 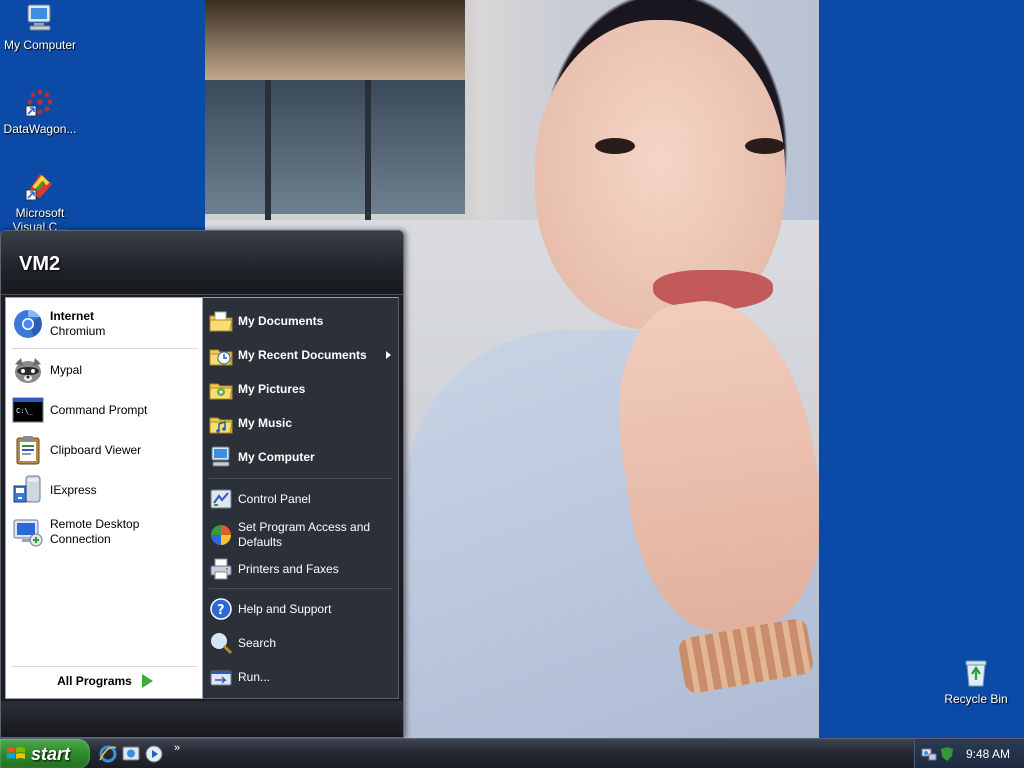 I want to click on setting-program-access: Set Program Access and Defaults, so click(x=301, y=535).